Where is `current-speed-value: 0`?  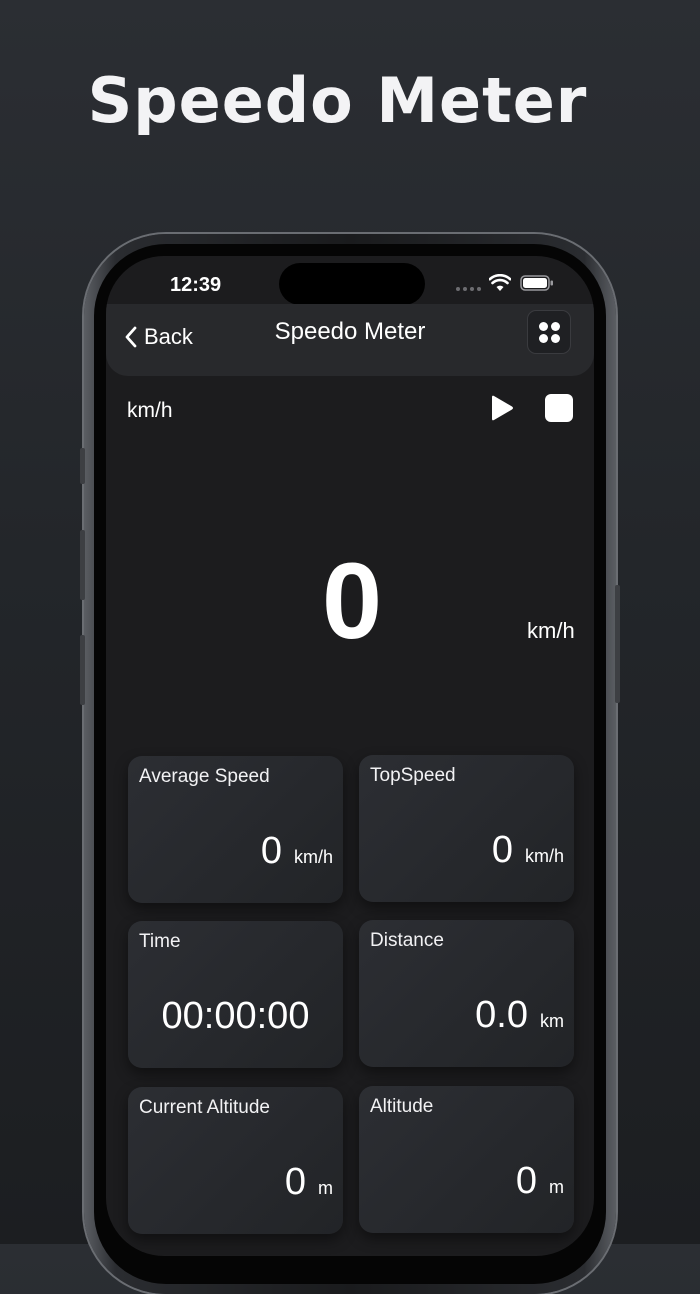 current-speed-value: 0 is located at coordinates (352, 600).